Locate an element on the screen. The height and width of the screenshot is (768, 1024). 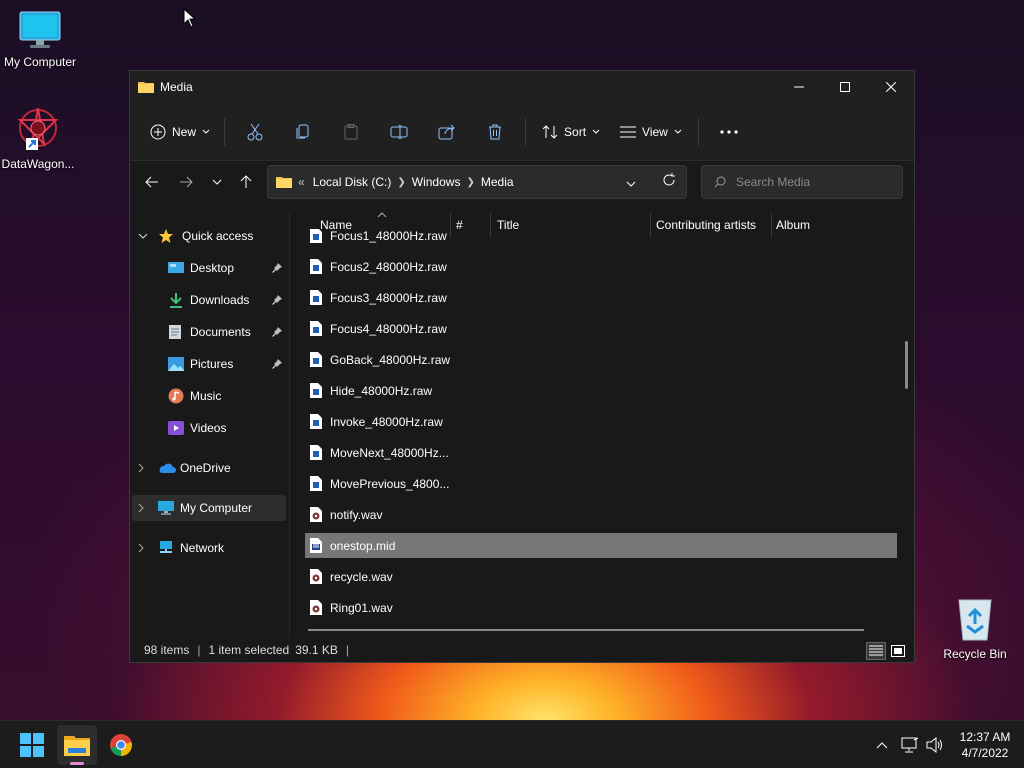
nav-item-videos: Videos is located at coordinates (228, 428).